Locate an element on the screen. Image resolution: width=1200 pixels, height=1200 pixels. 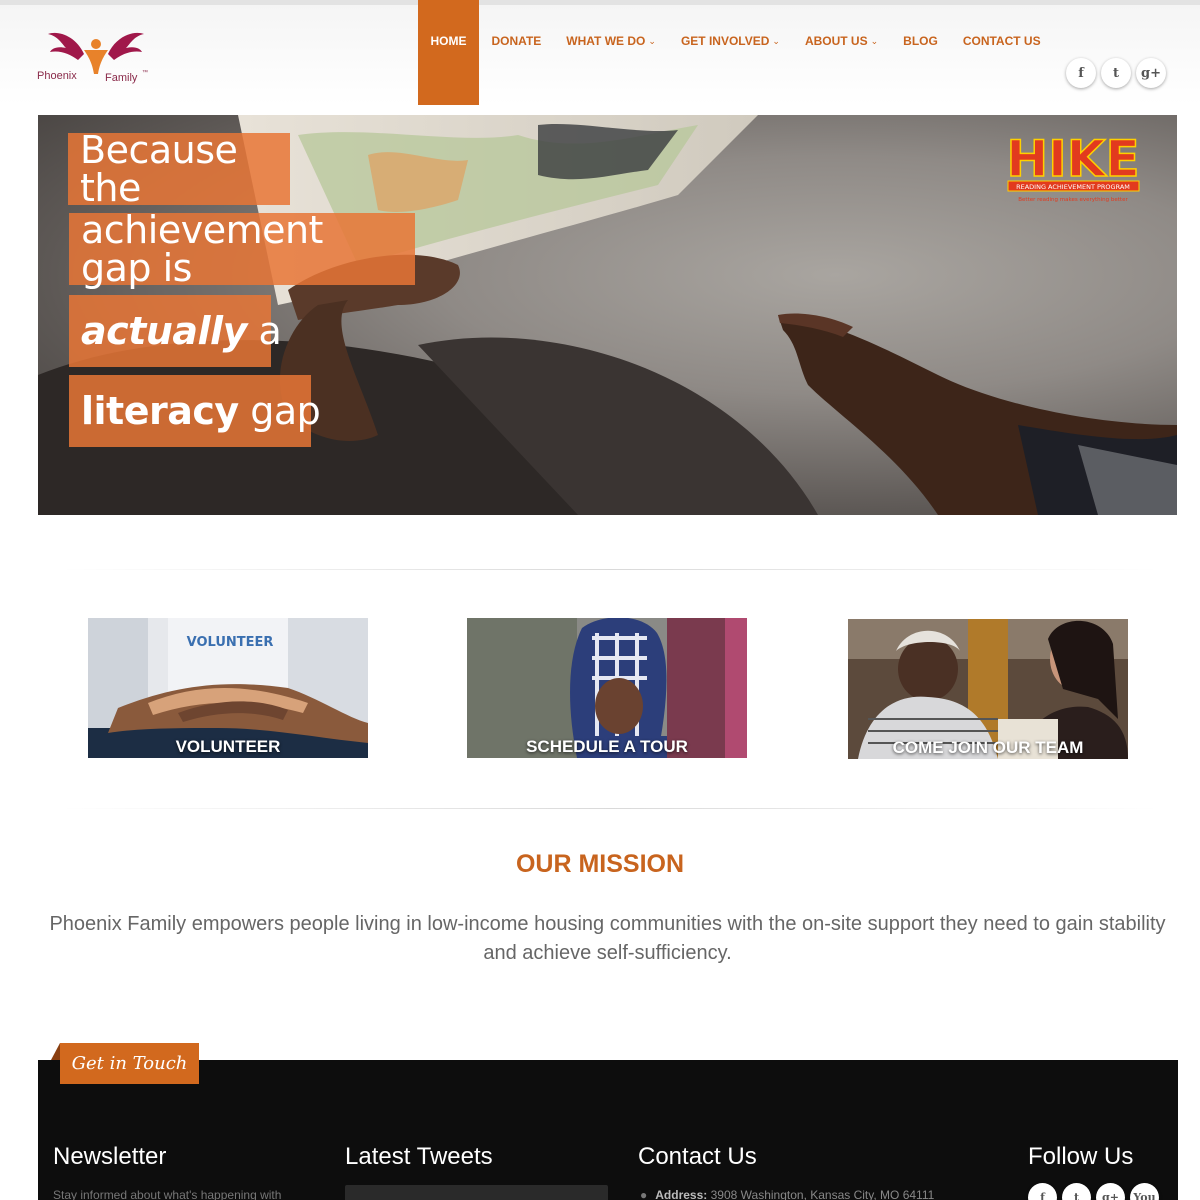
logo-trademark: ™ is located at coordinates (145, 73).